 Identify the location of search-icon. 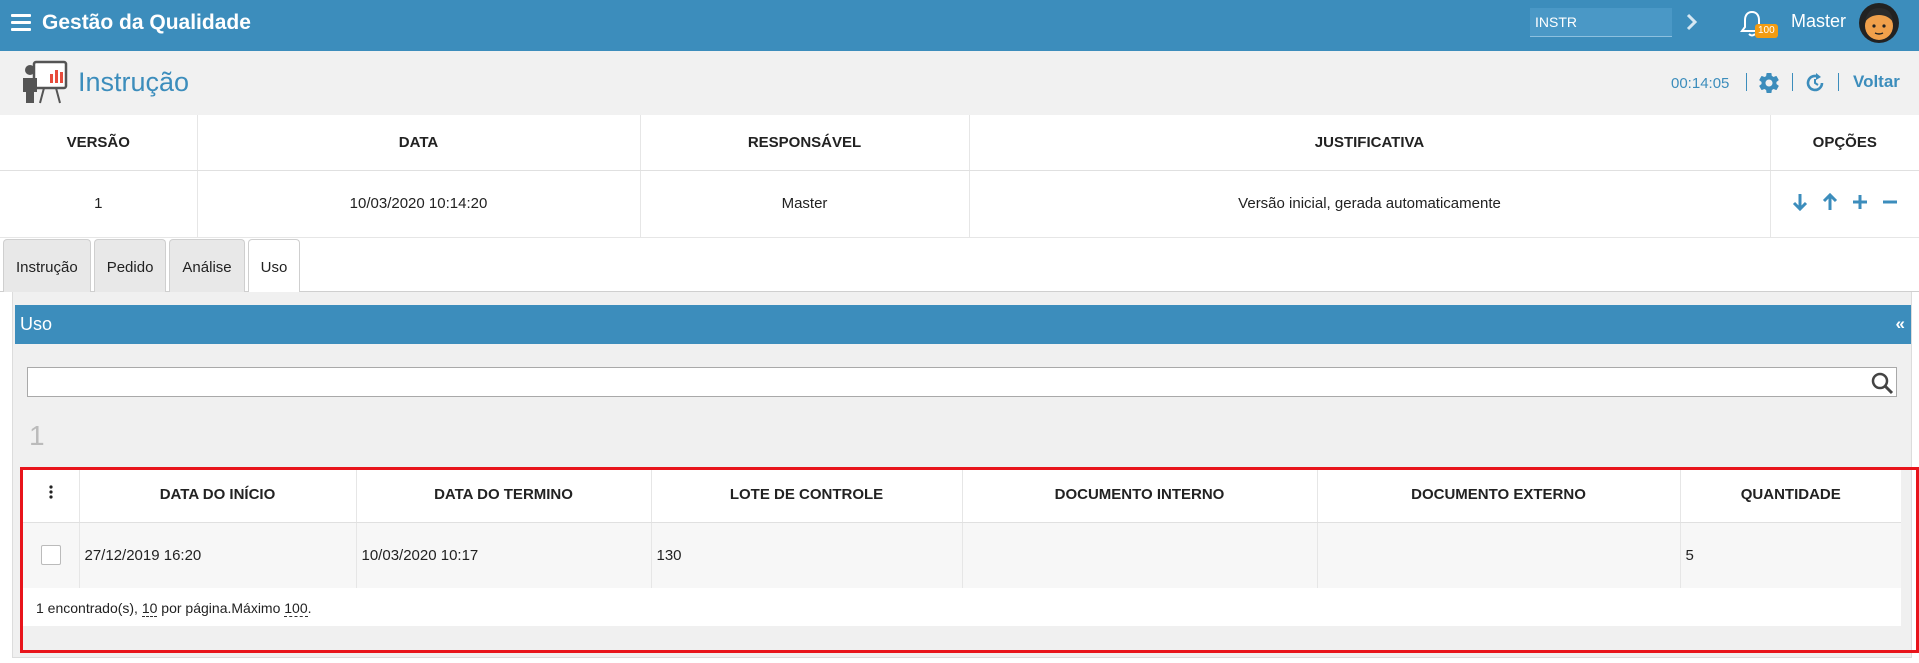
(1882, 383).